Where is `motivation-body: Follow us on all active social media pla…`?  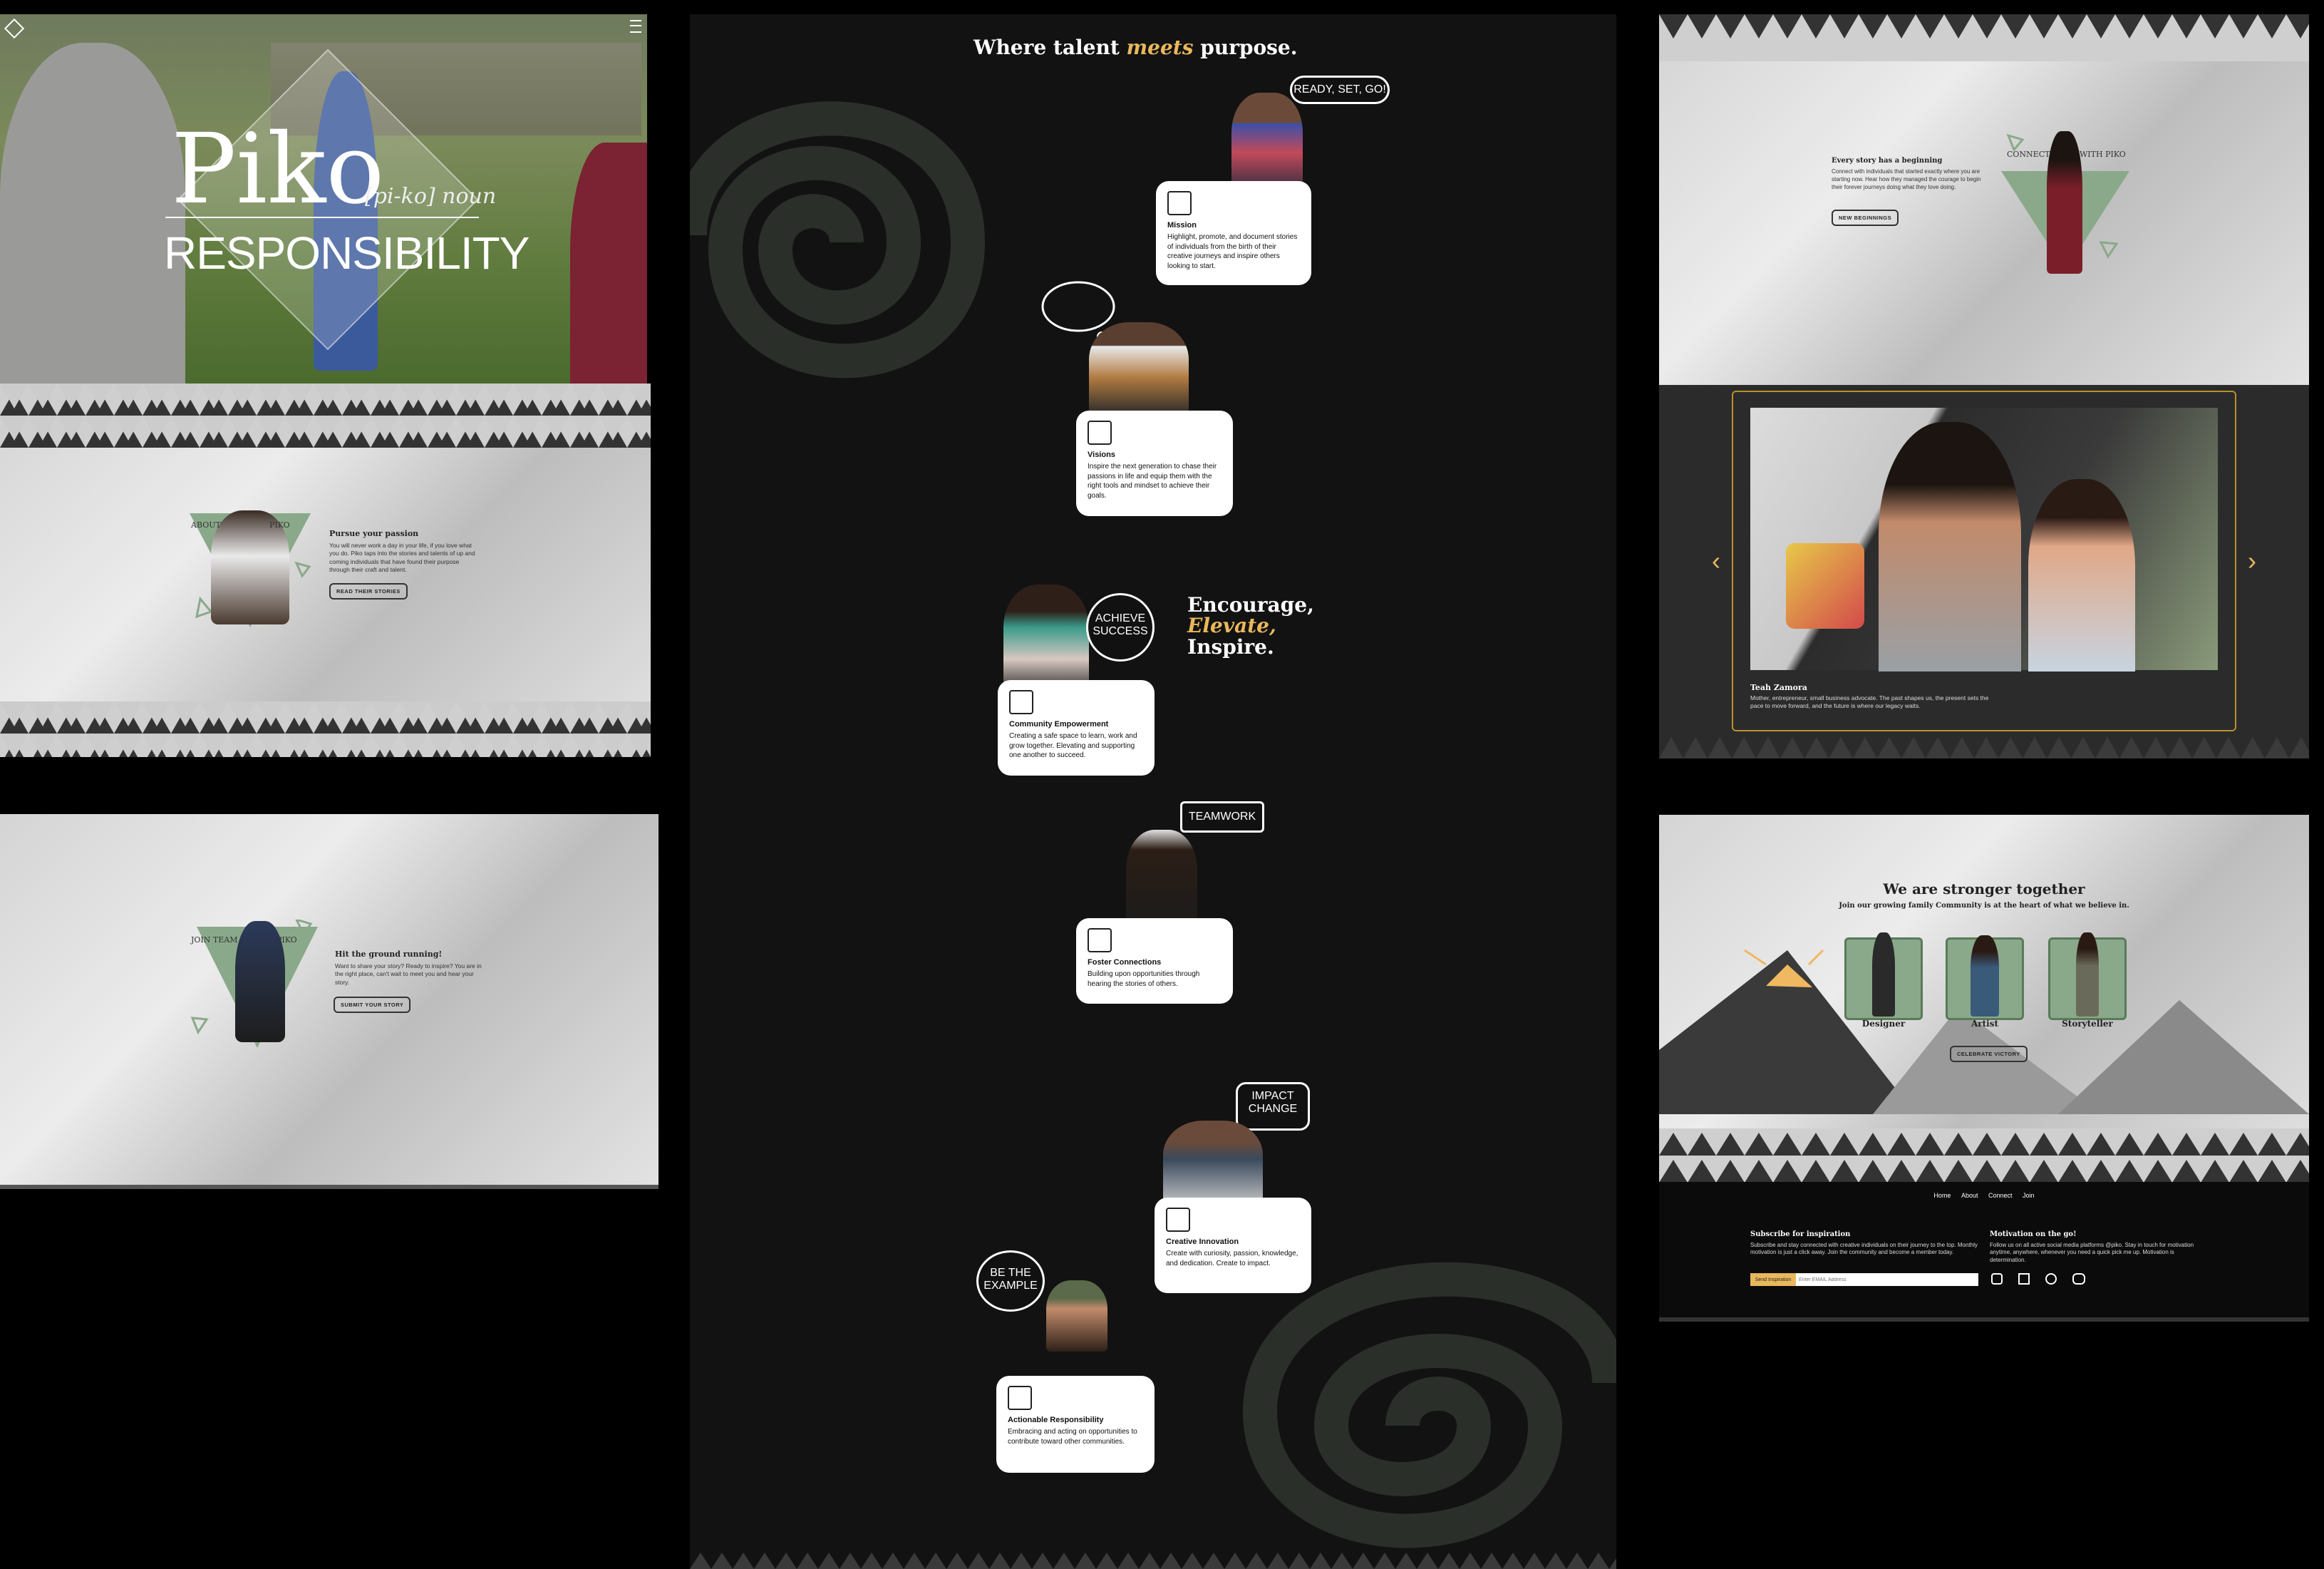 motivation-body: Follow us on all active social media pla… is located at coordinates (2092, 1252).